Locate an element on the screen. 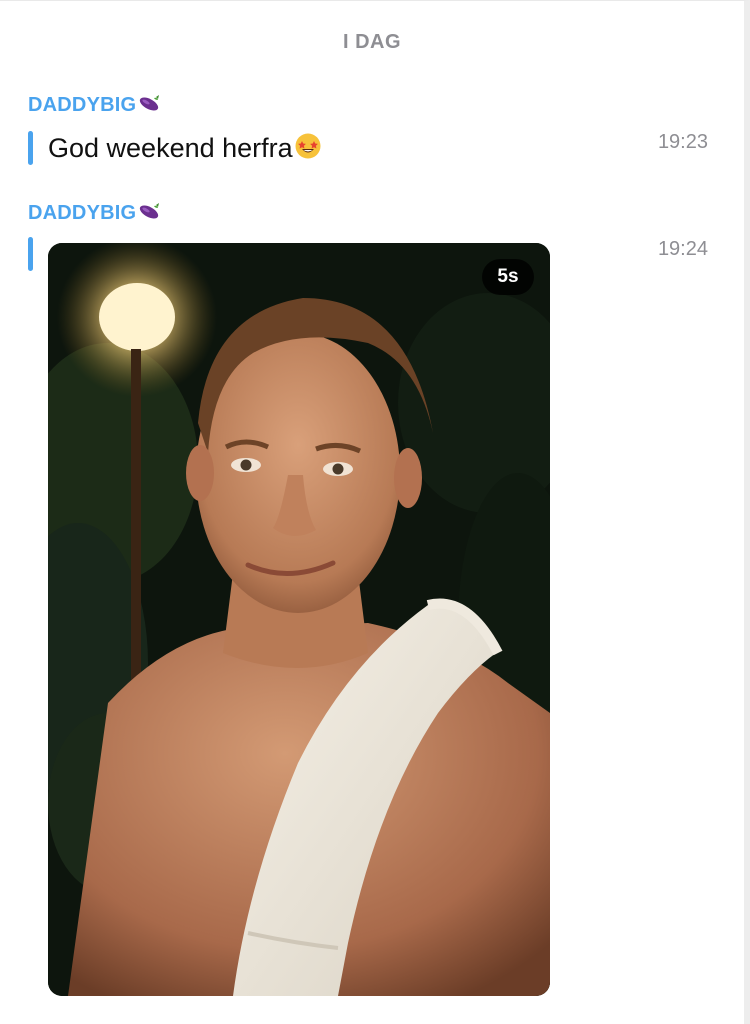 Image resolution: width=750 pixels, height=1024 pixels. message-text-content: God weekend herfra is located at coordinates (170, 148).